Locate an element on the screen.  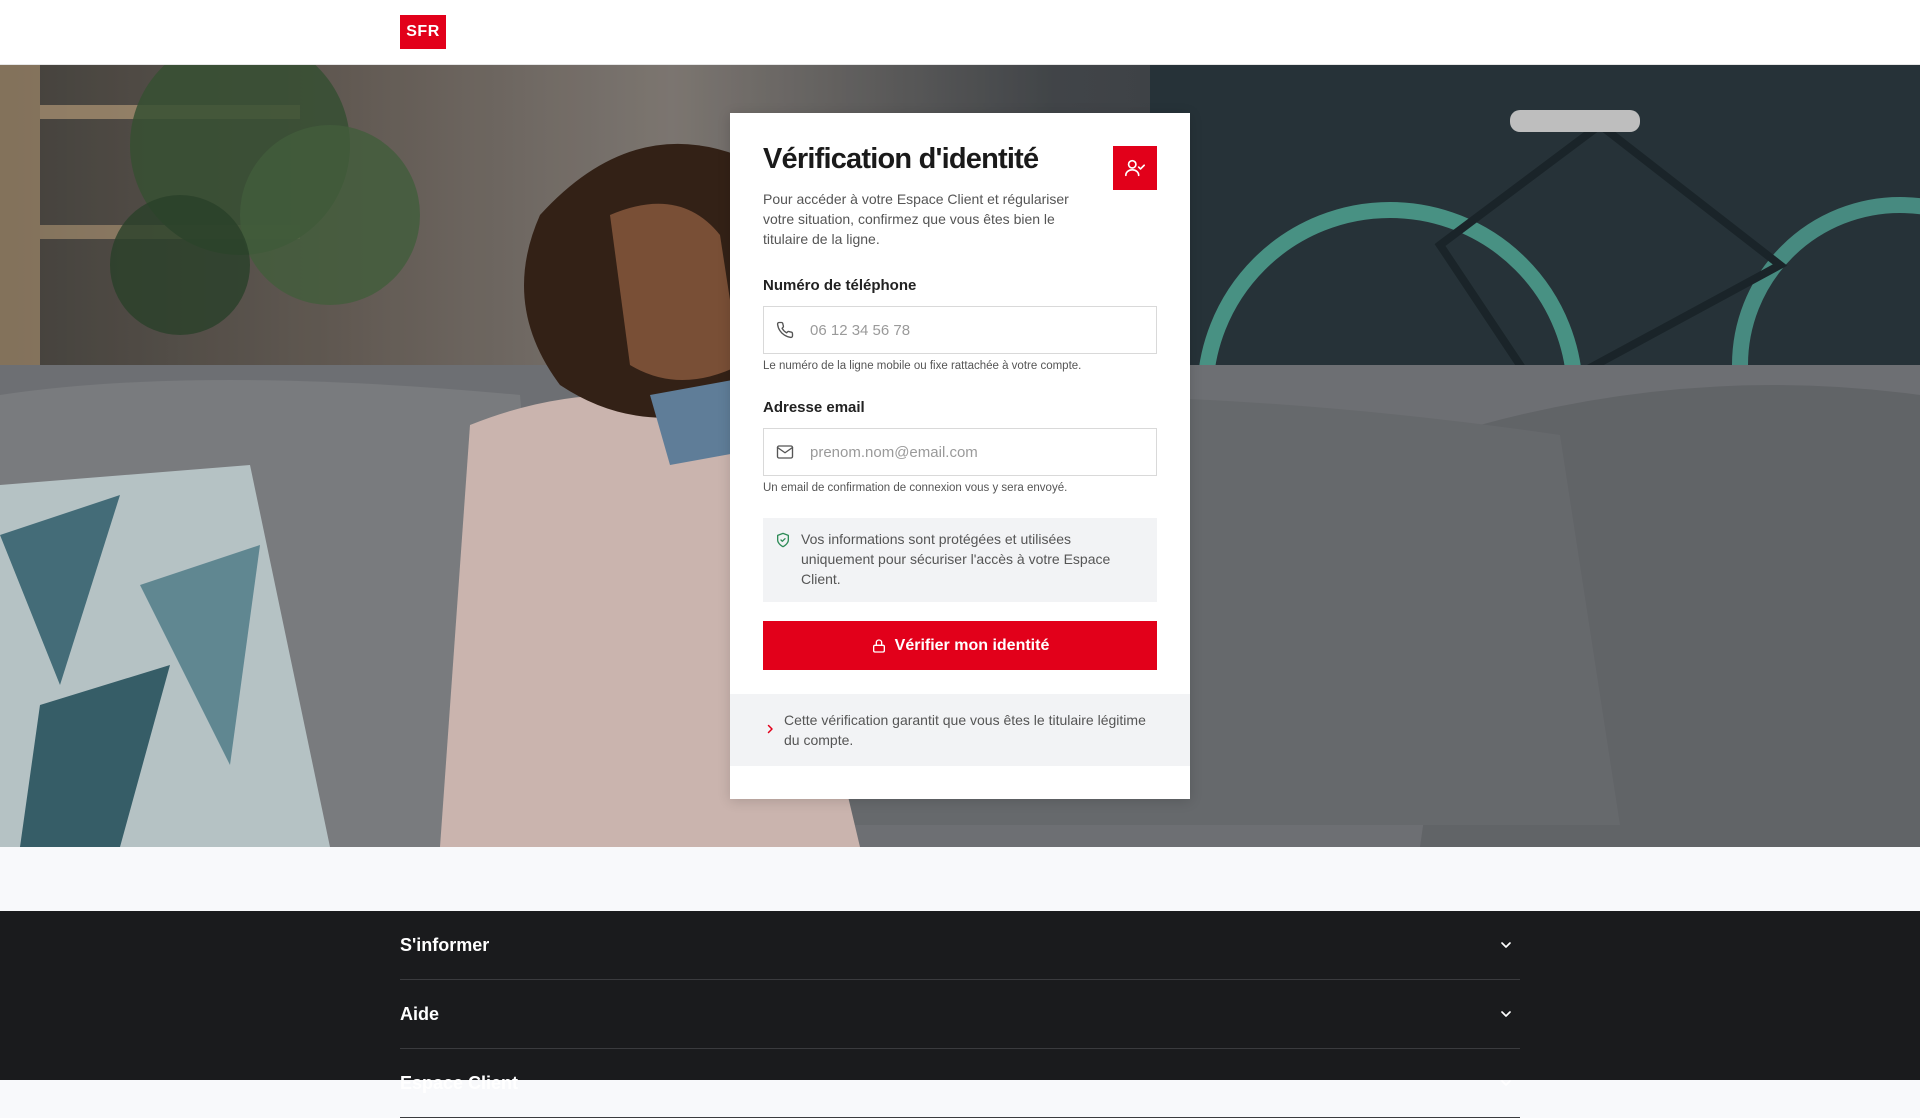
verify-identity-label: Vérifier mon identité is located at coordinates (972, 645).